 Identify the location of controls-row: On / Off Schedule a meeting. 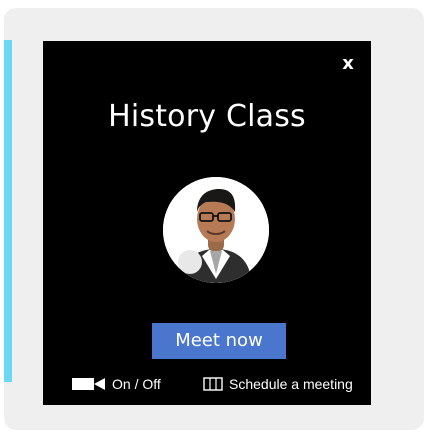
(207, 384).